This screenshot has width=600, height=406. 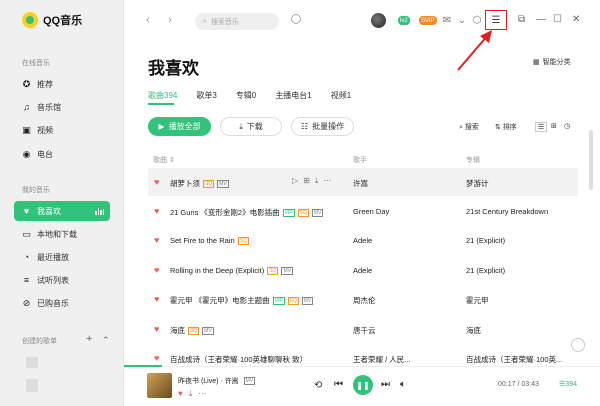 What do you see at coordinates (237, 21) in the screenshot?
I see `search-input: ⌕ 搜索音乐` at bounding box center [237, 21].